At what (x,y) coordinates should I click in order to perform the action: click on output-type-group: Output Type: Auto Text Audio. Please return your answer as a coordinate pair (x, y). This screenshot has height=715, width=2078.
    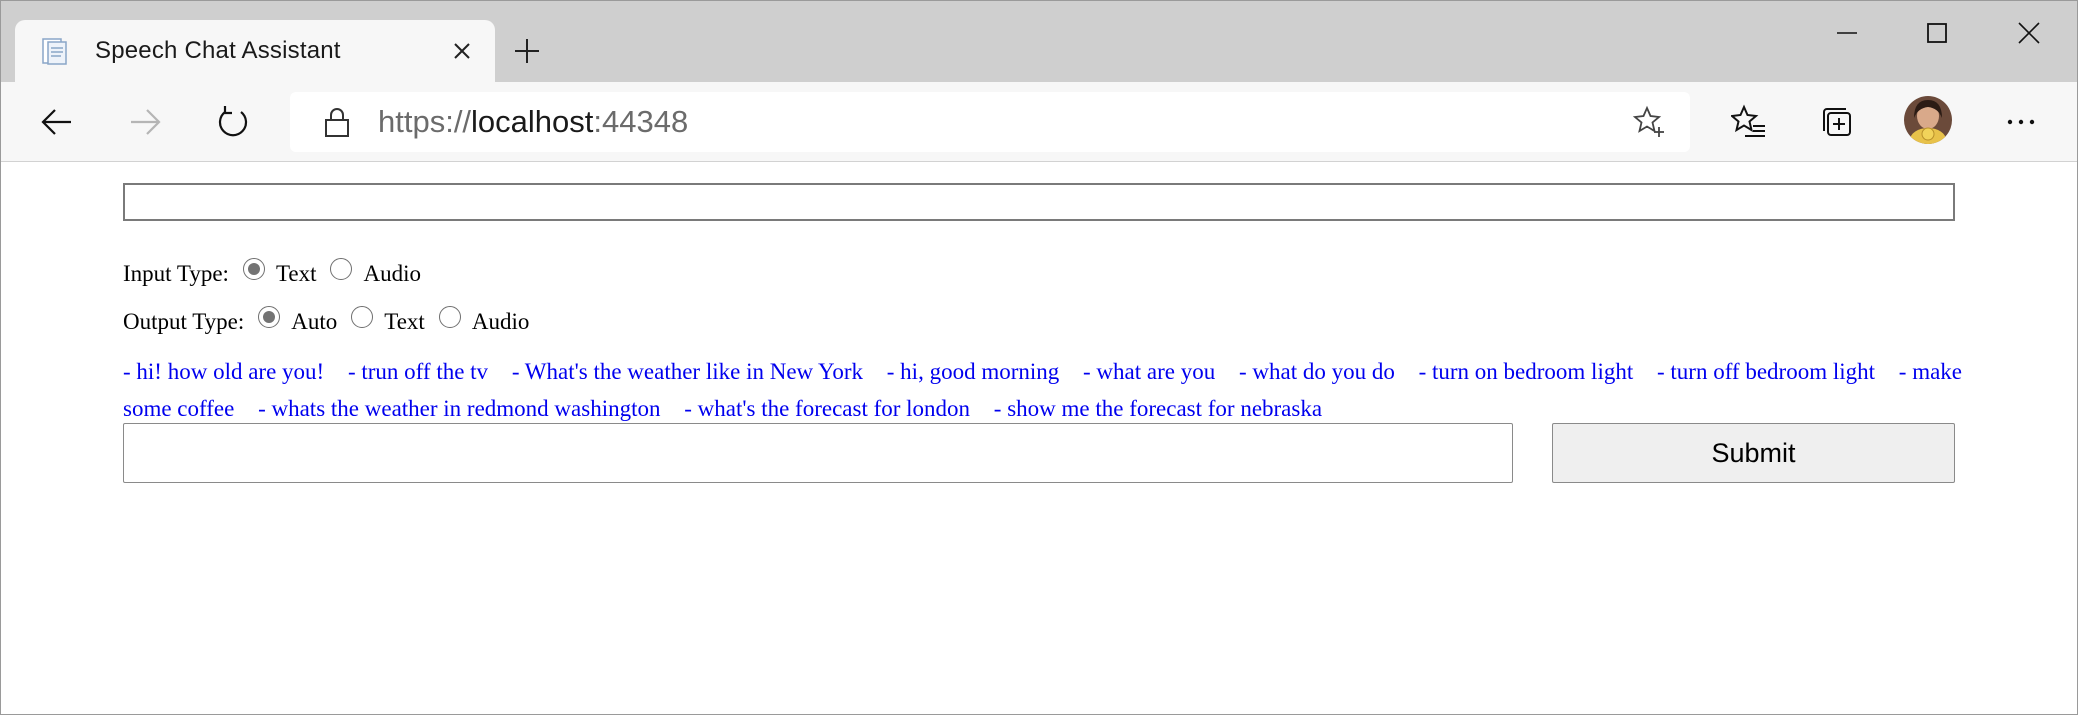
    Looking at the image, I should click on (326, 320).